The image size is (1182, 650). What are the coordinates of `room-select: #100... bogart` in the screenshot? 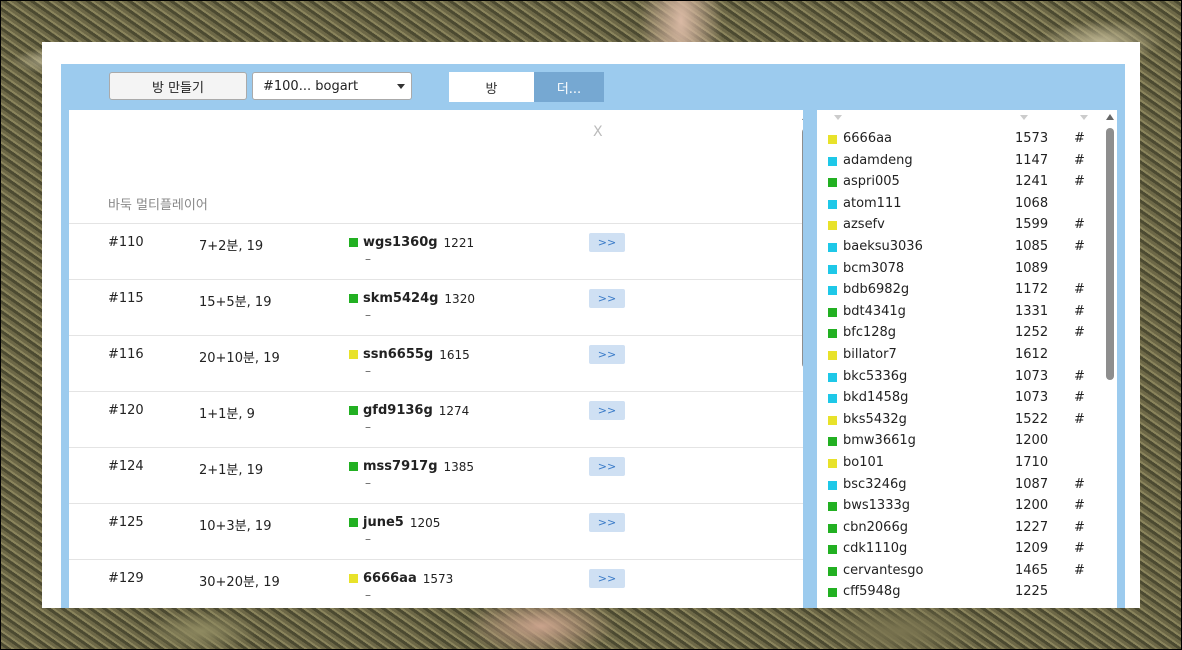 It's located at (332, 86).